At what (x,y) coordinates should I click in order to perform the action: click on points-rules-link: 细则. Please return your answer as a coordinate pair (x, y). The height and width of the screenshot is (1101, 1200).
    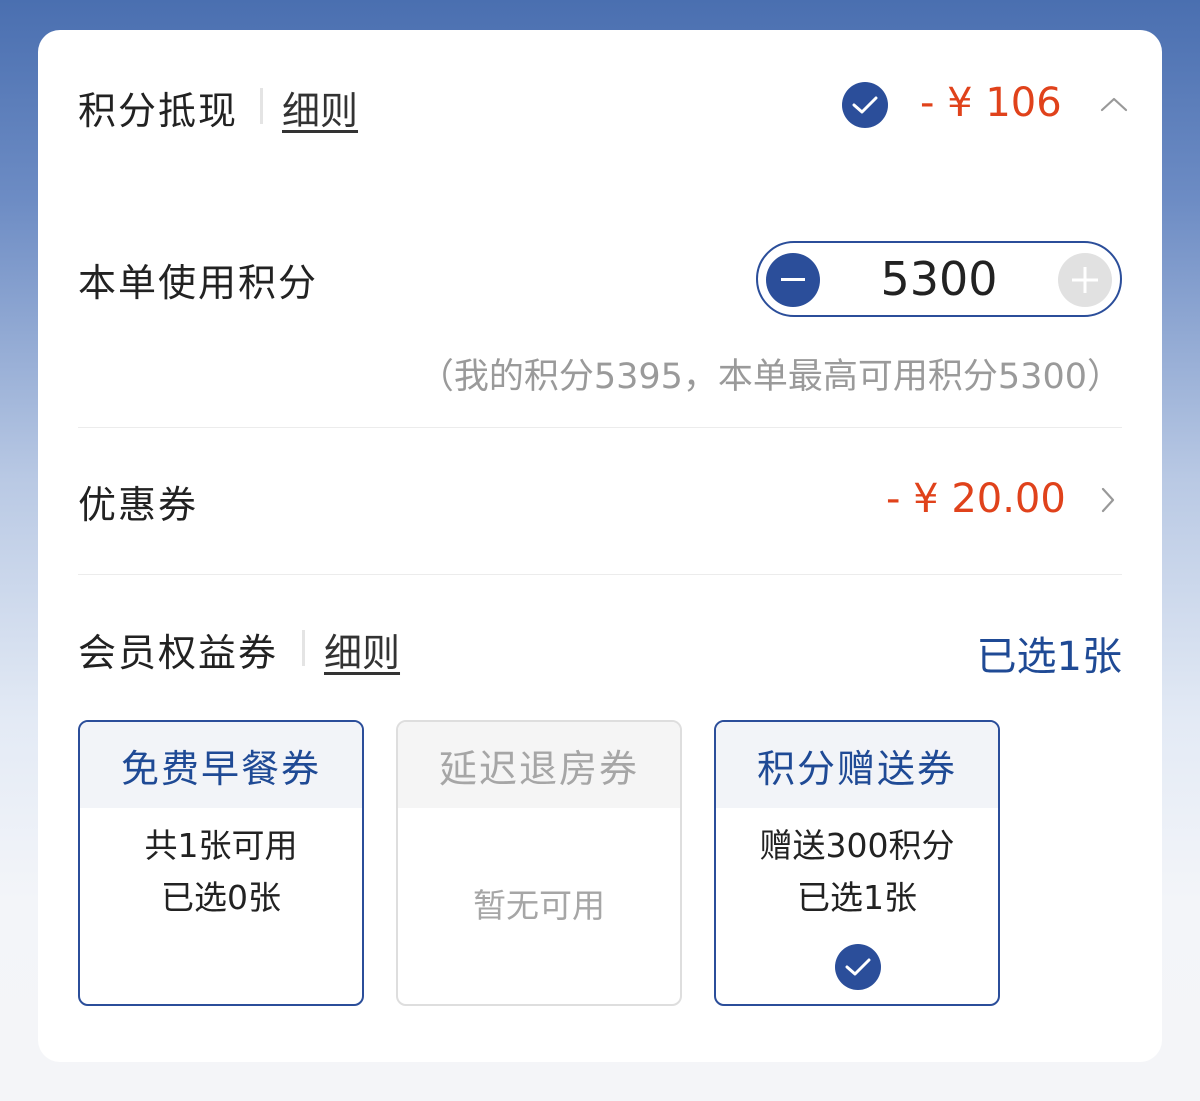
    Looking at the image, I should click on (320, 107).